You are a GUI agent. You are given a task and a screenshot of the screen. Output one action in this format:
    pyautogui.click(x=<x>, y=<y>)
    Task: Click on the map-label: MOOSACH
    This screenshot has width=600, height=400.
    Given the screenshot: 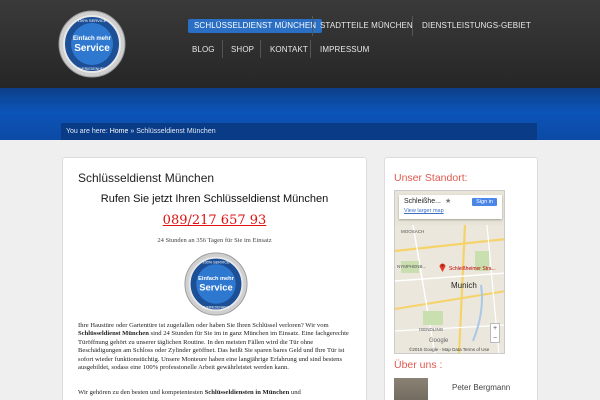 What is the action you would take?
    pyautogui.click(x=413, y=231)
    